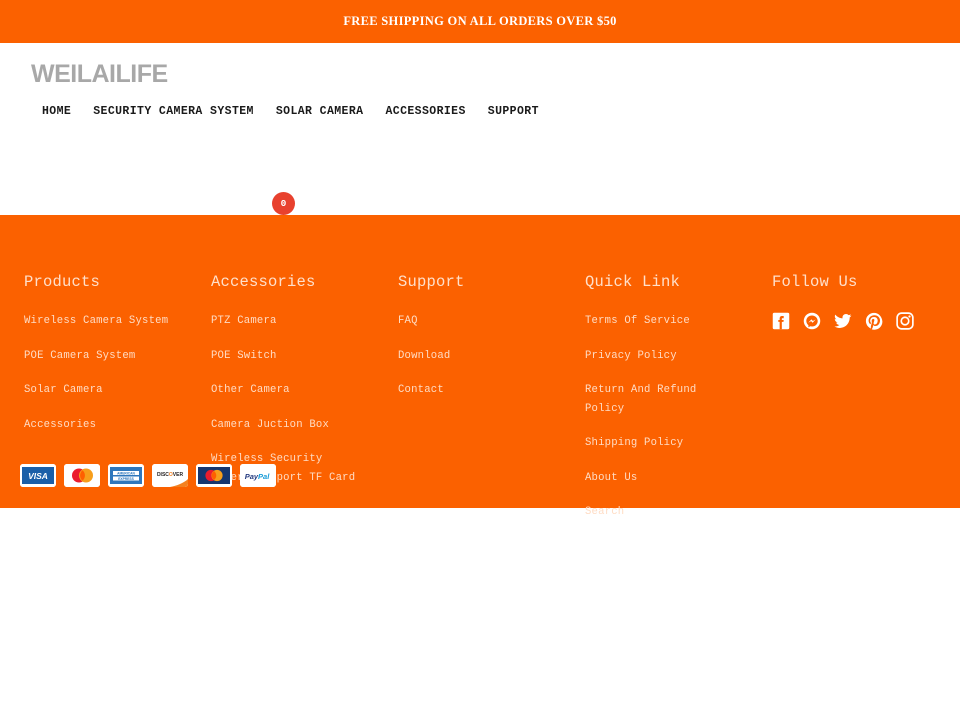  I want to click on svg-text: EXPRESS, so click(126, 479).